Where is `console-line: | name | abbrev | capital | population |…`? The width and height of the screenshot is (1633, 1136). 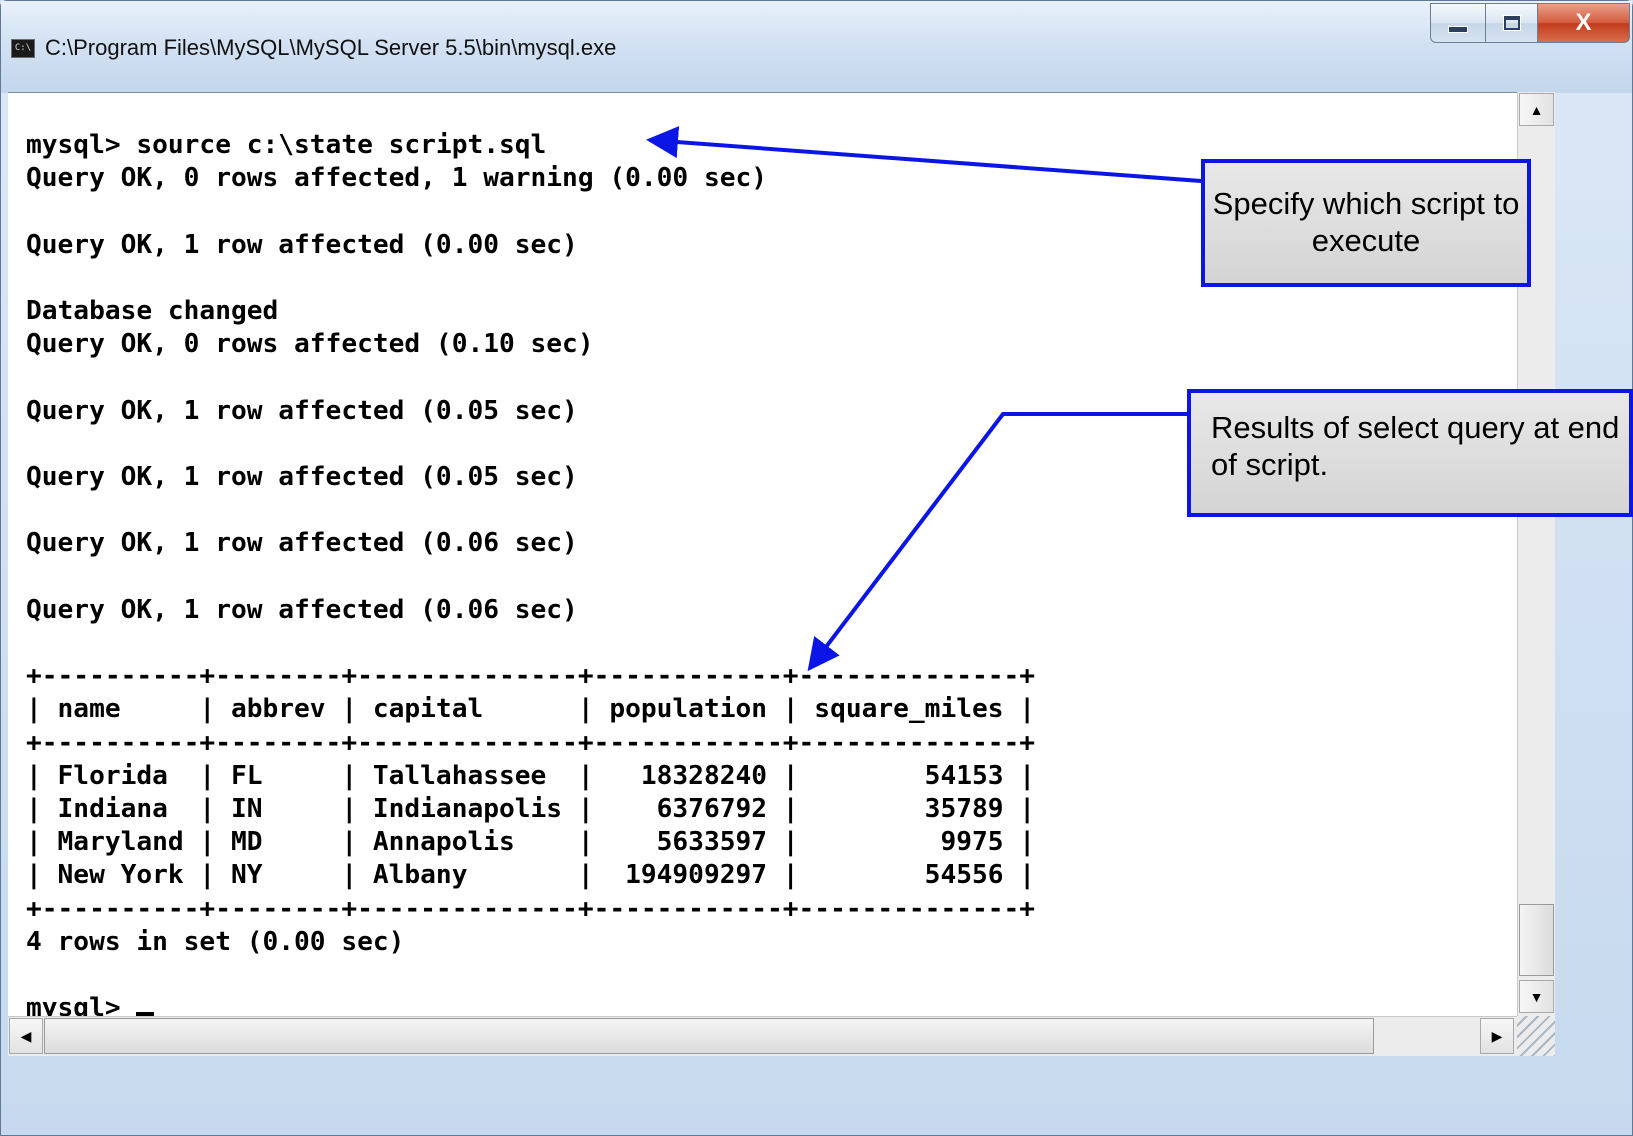
console-line: | name | abbrev | capital | population |… is located at coordinates (531, 709).